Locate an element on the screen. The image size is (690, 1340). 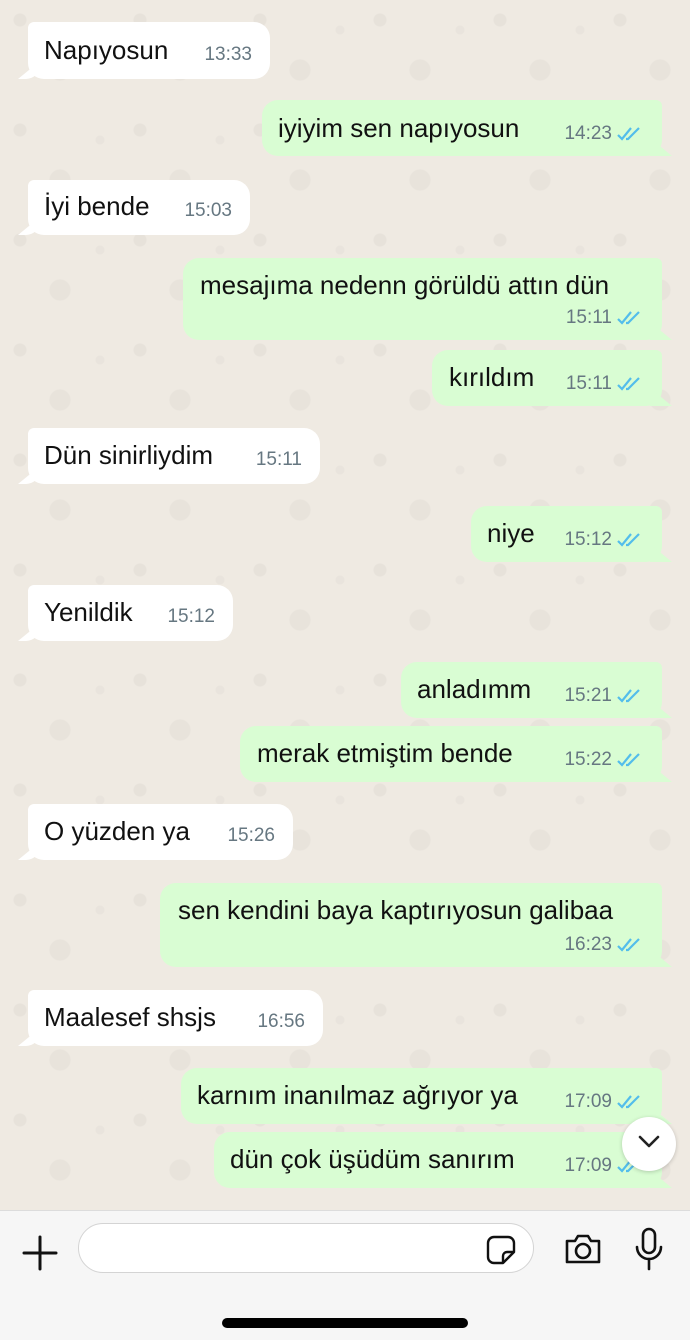
message-time: 15:22 is located at coordinates (588, 759).